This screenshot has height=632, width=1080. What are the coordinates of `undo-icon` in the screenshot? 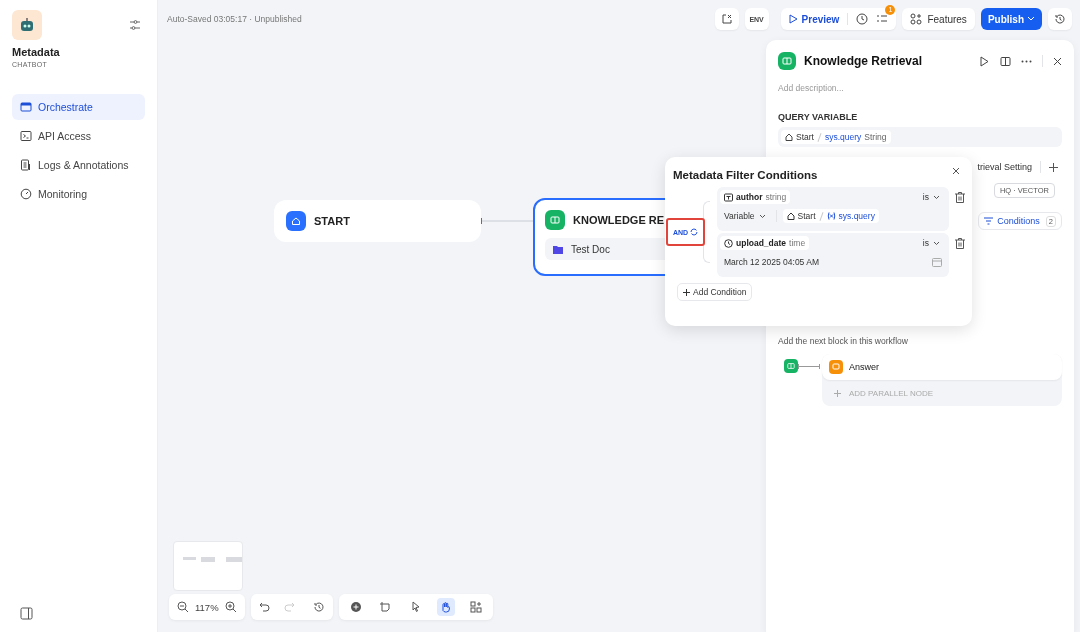 It's located at (264, 607).